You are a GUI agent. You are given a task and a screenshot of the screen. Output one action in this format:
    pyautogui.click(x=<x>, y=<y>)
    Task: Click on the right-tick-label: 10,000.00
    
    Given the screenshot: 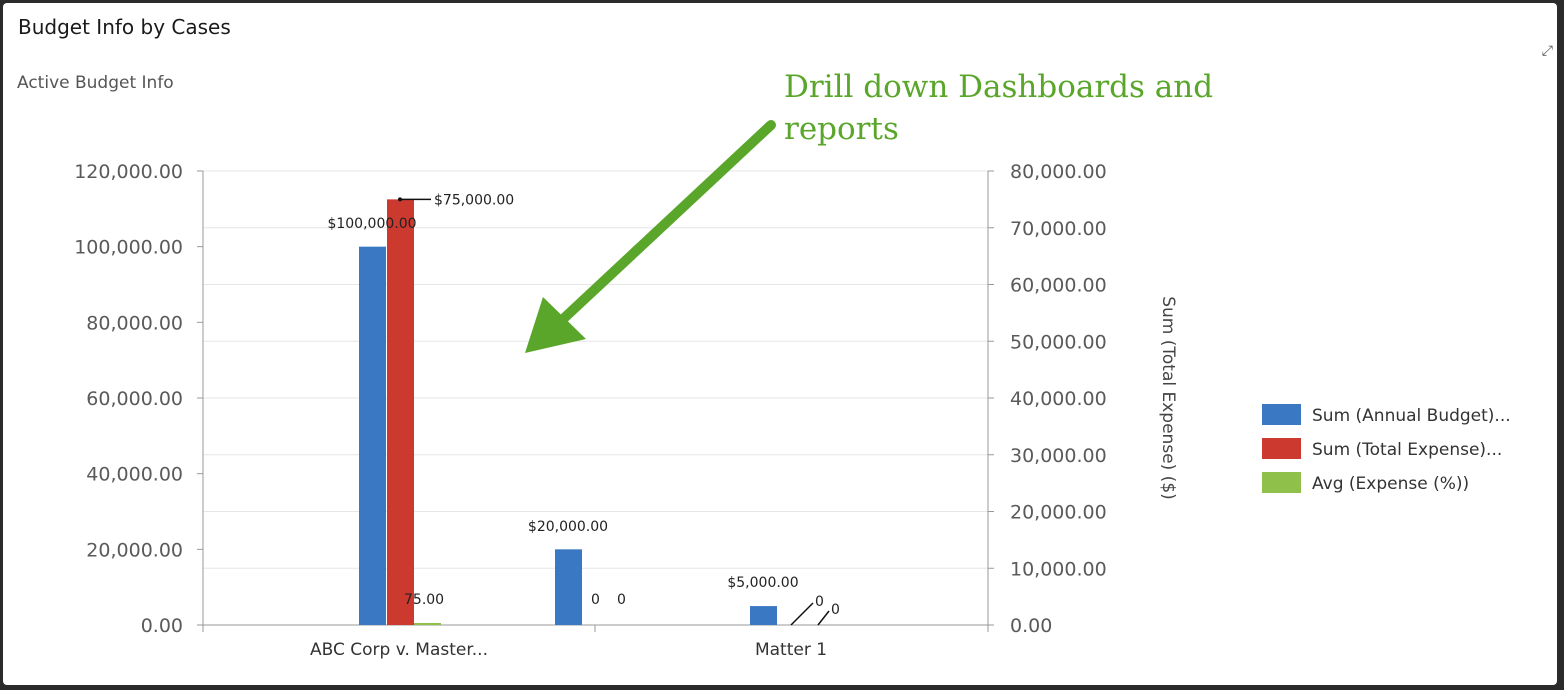 What is the action you would take?
    pyautogui.click(x=1058, y=569)
    